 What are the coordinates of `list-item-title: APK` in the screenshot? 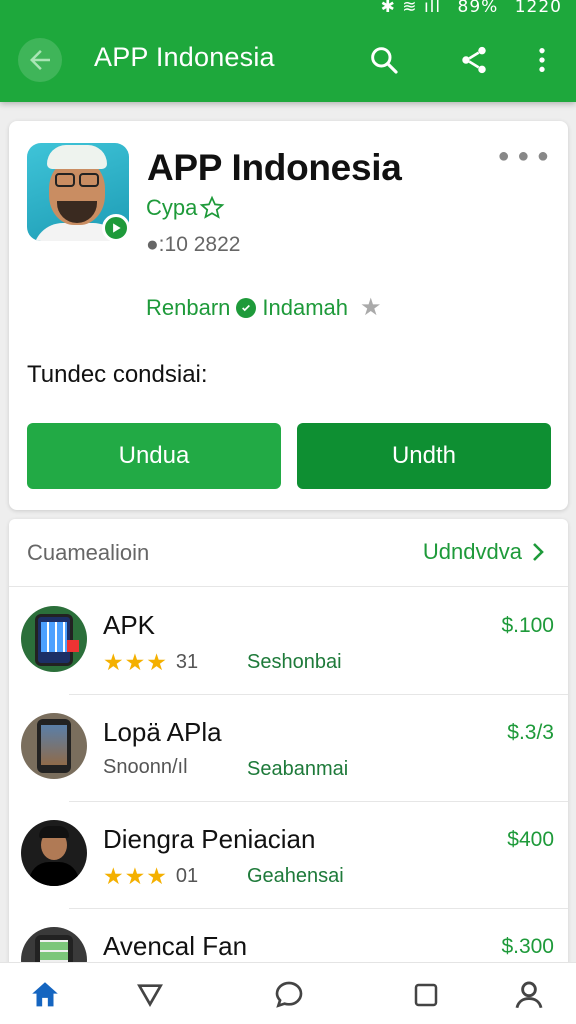 It's located at (129, 625).